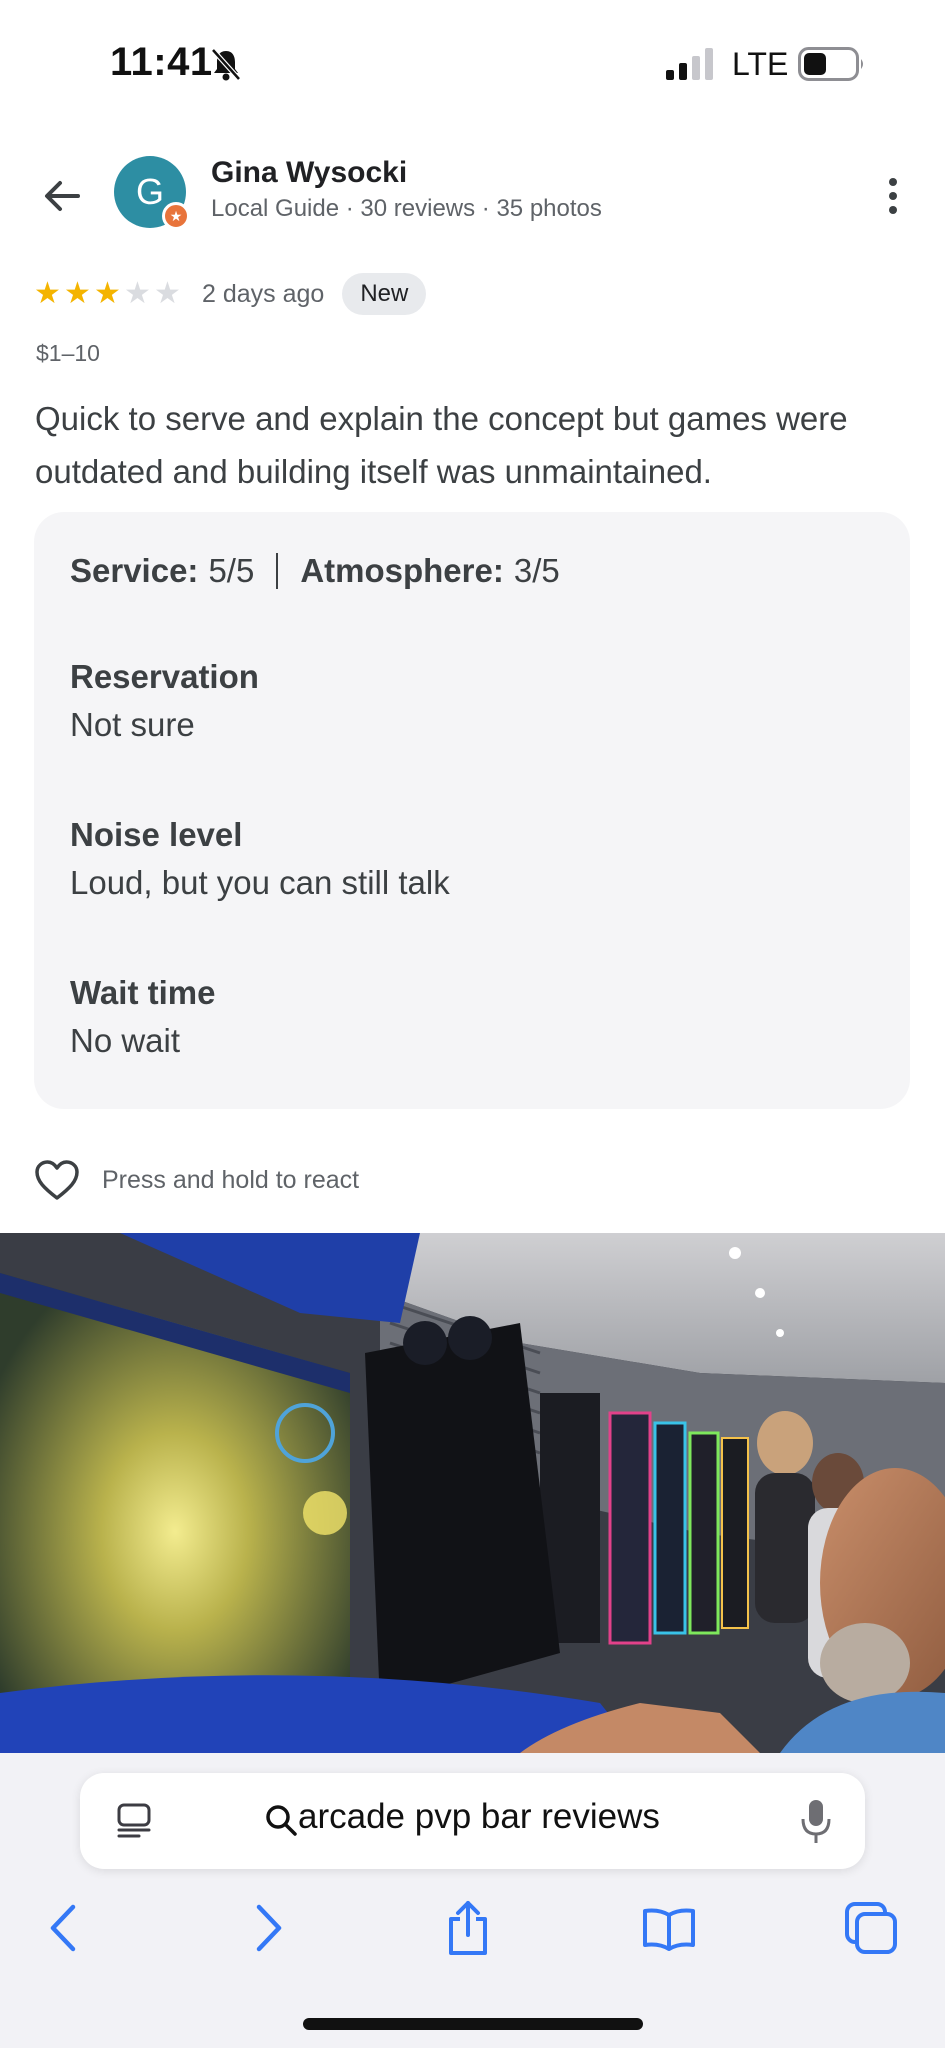  Describe the element at coordinates (142, 1017) in the screenshot. I see `attribute-wait-time: Wait time No wait` at that location.